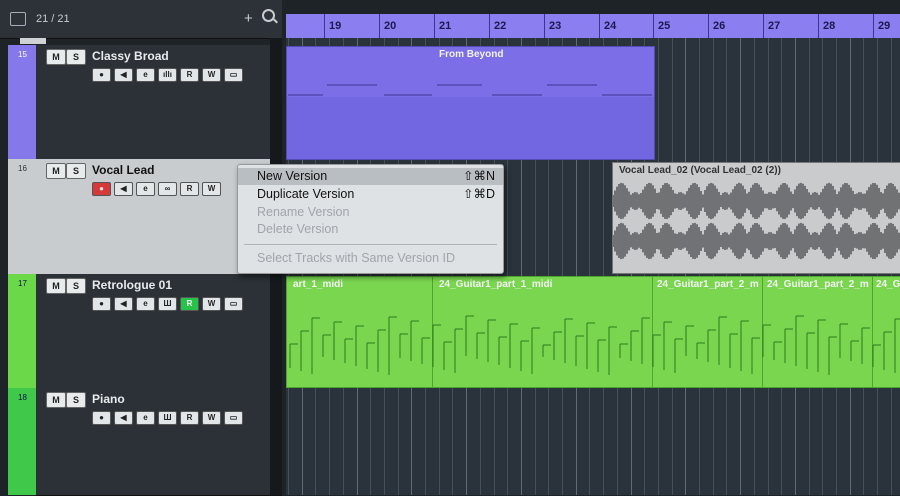 Image resolution: width=900 pixels, height=496 pixels. What do you see at coordinates (626, 26) in the screenshot?
I see `ruler-bar: 24` at bounding box center [626, 26].